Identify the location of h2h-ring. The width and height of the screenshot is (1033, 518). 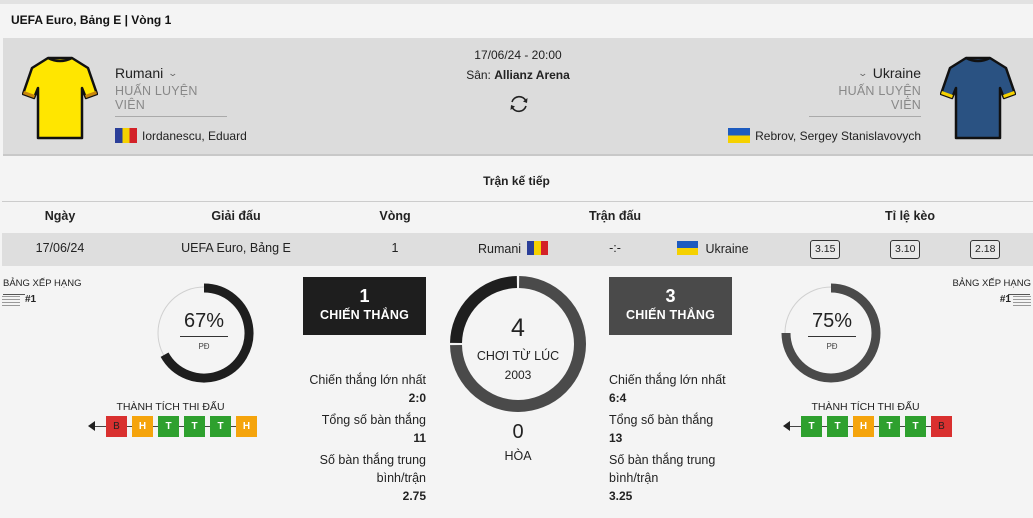
(518, 344).